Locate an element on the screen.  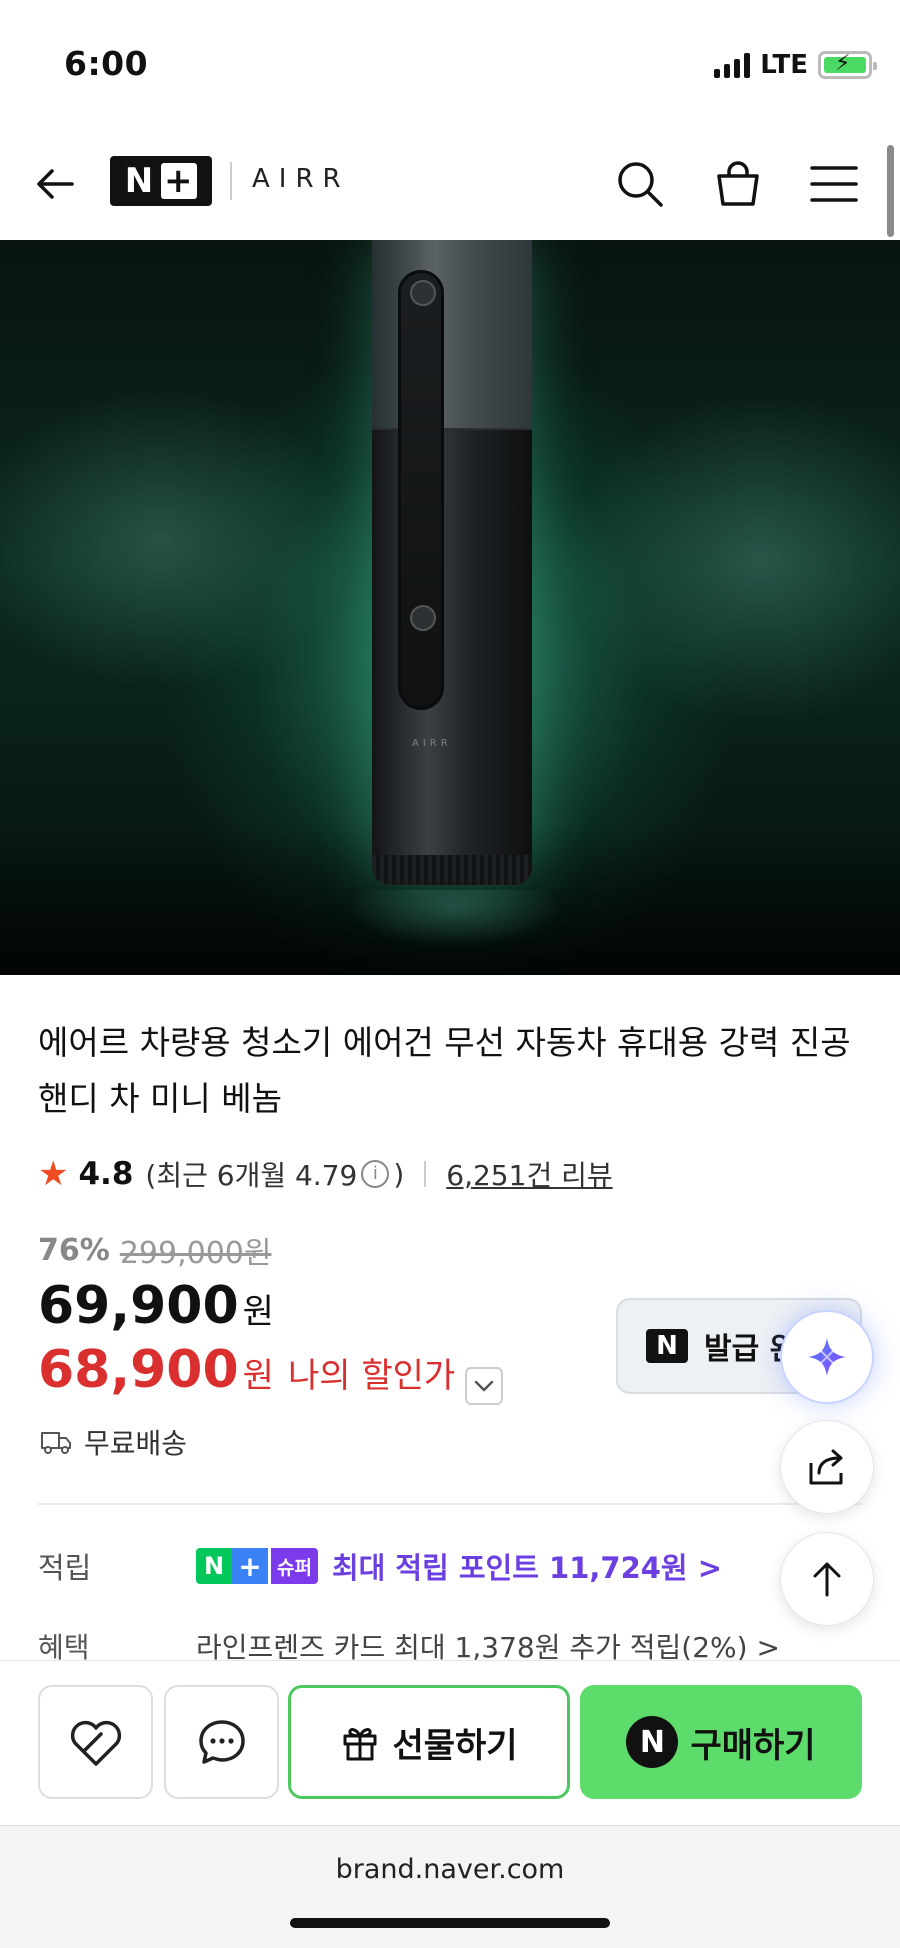
menu-button is located at coordinates (834, 184).